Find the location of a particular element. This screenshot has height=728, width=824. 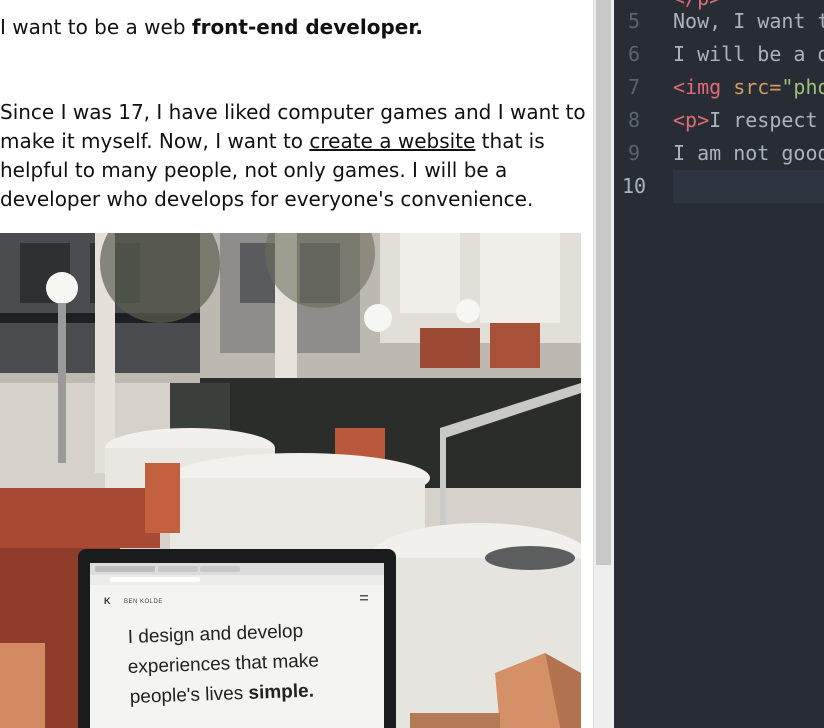

svg-text: K is located at coordinates (107, 601).